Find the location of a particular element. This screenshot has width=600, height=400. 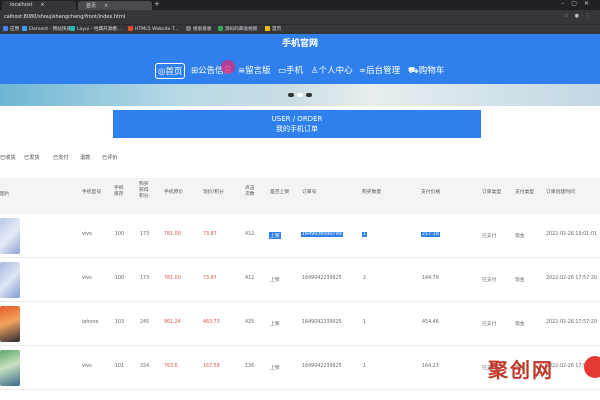

col-image: 图片 is located at coordinates (5, 194).